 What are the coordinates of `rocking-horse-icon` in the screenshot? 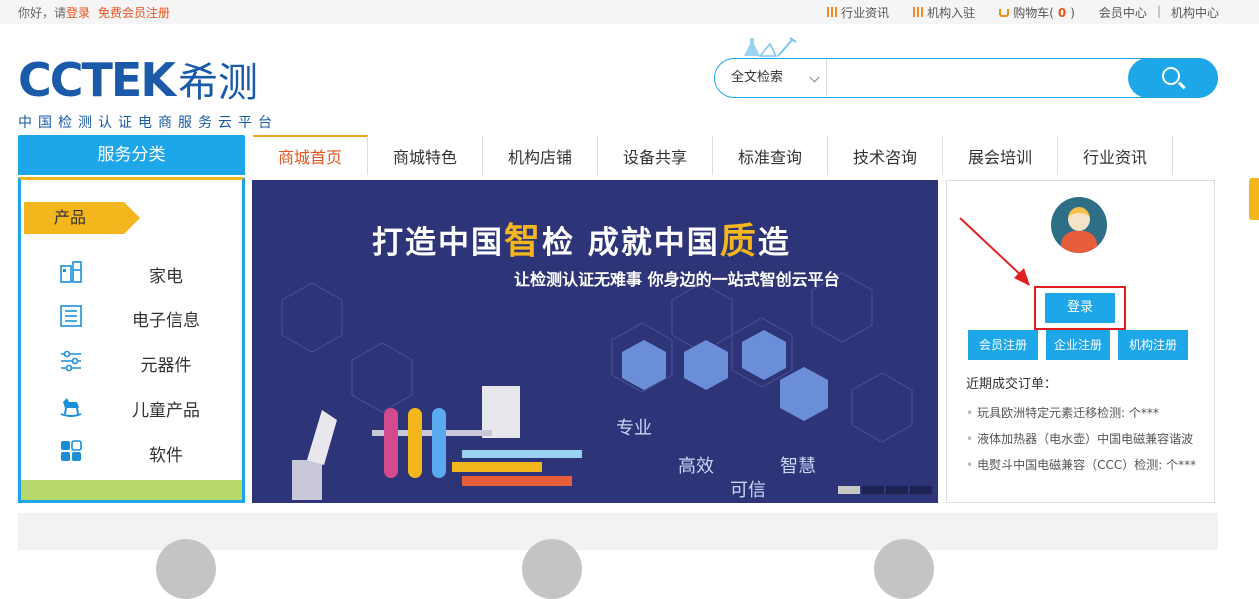 It's located at (71, 407).